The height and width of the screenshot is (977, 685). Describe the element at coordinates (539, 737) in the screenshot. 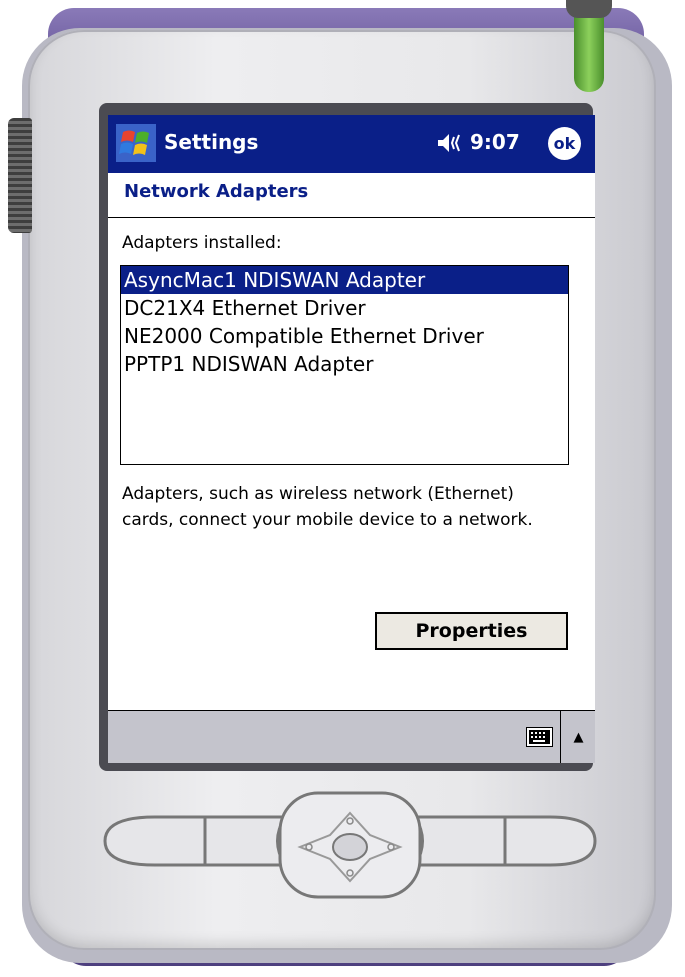

I see `keyboard-icon` at that location.